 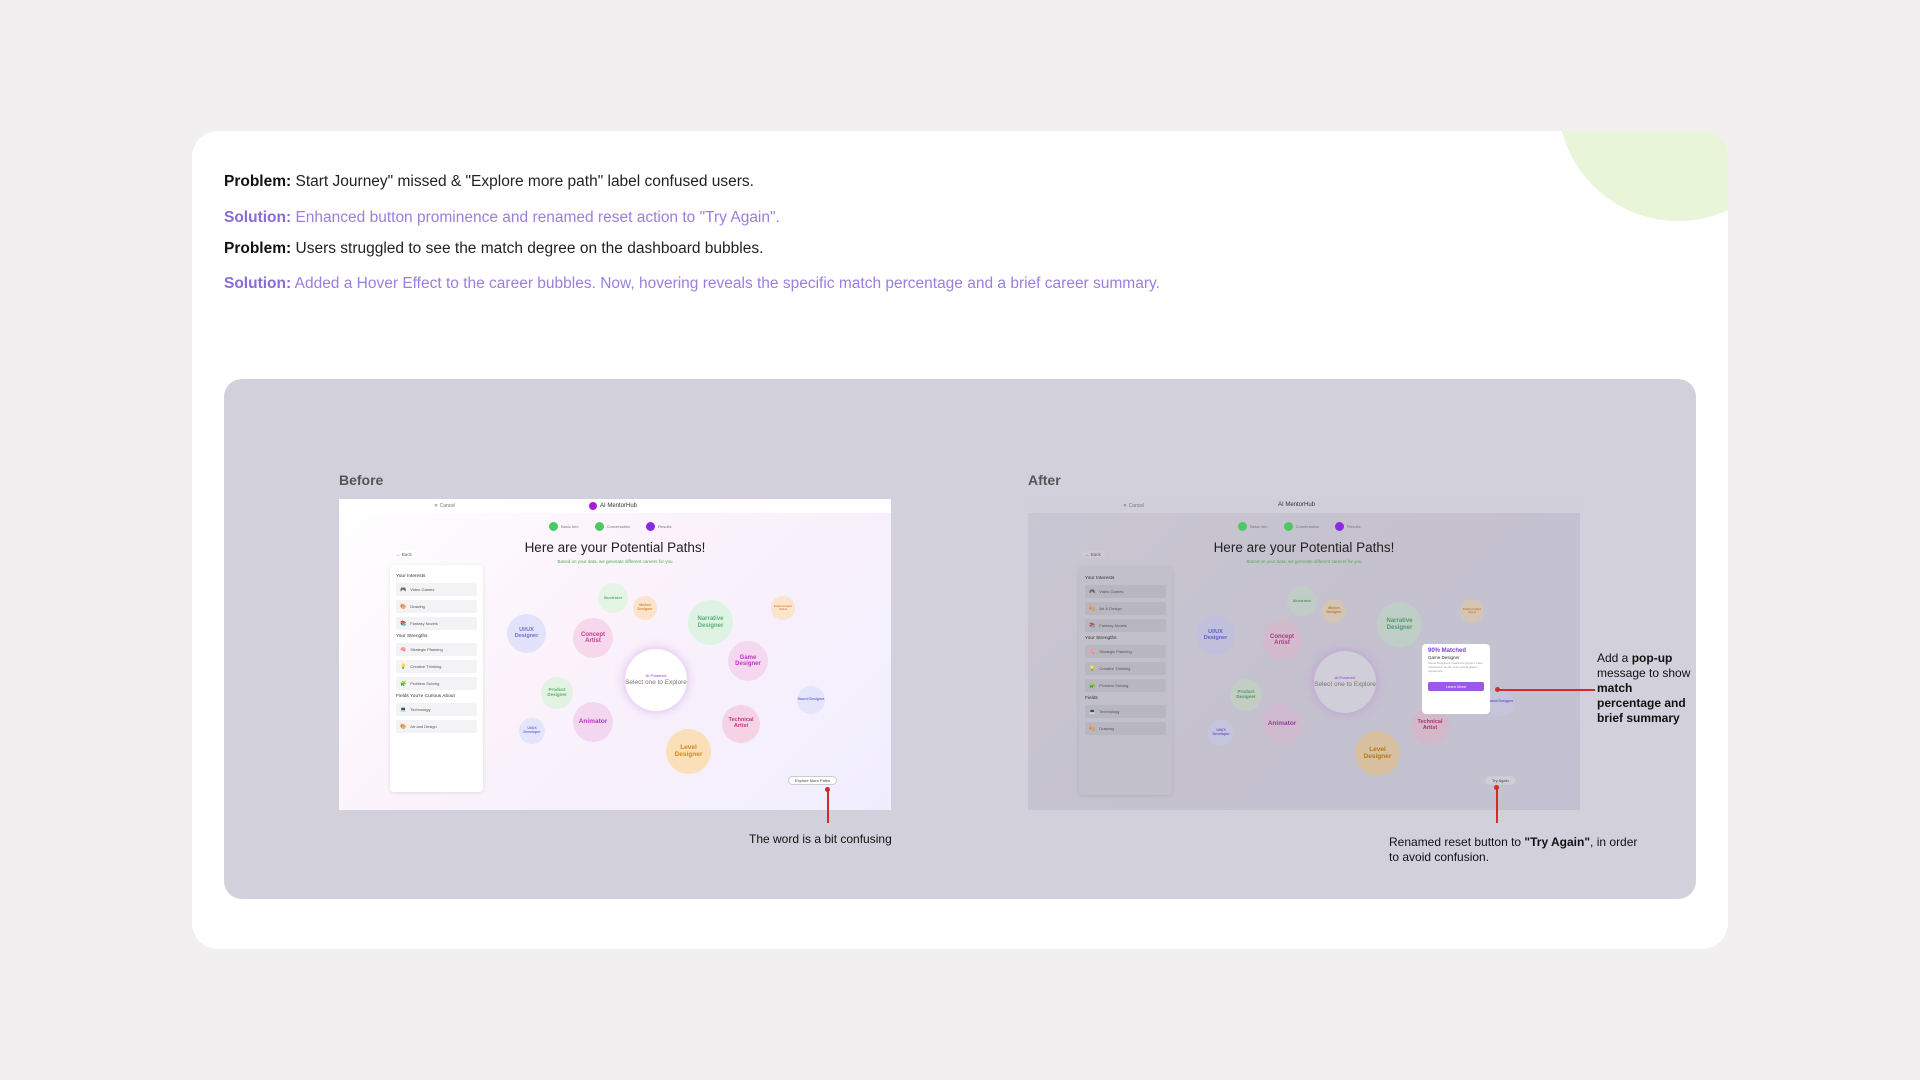 I want to click on step-results: Results, so click(x=659, y=526).